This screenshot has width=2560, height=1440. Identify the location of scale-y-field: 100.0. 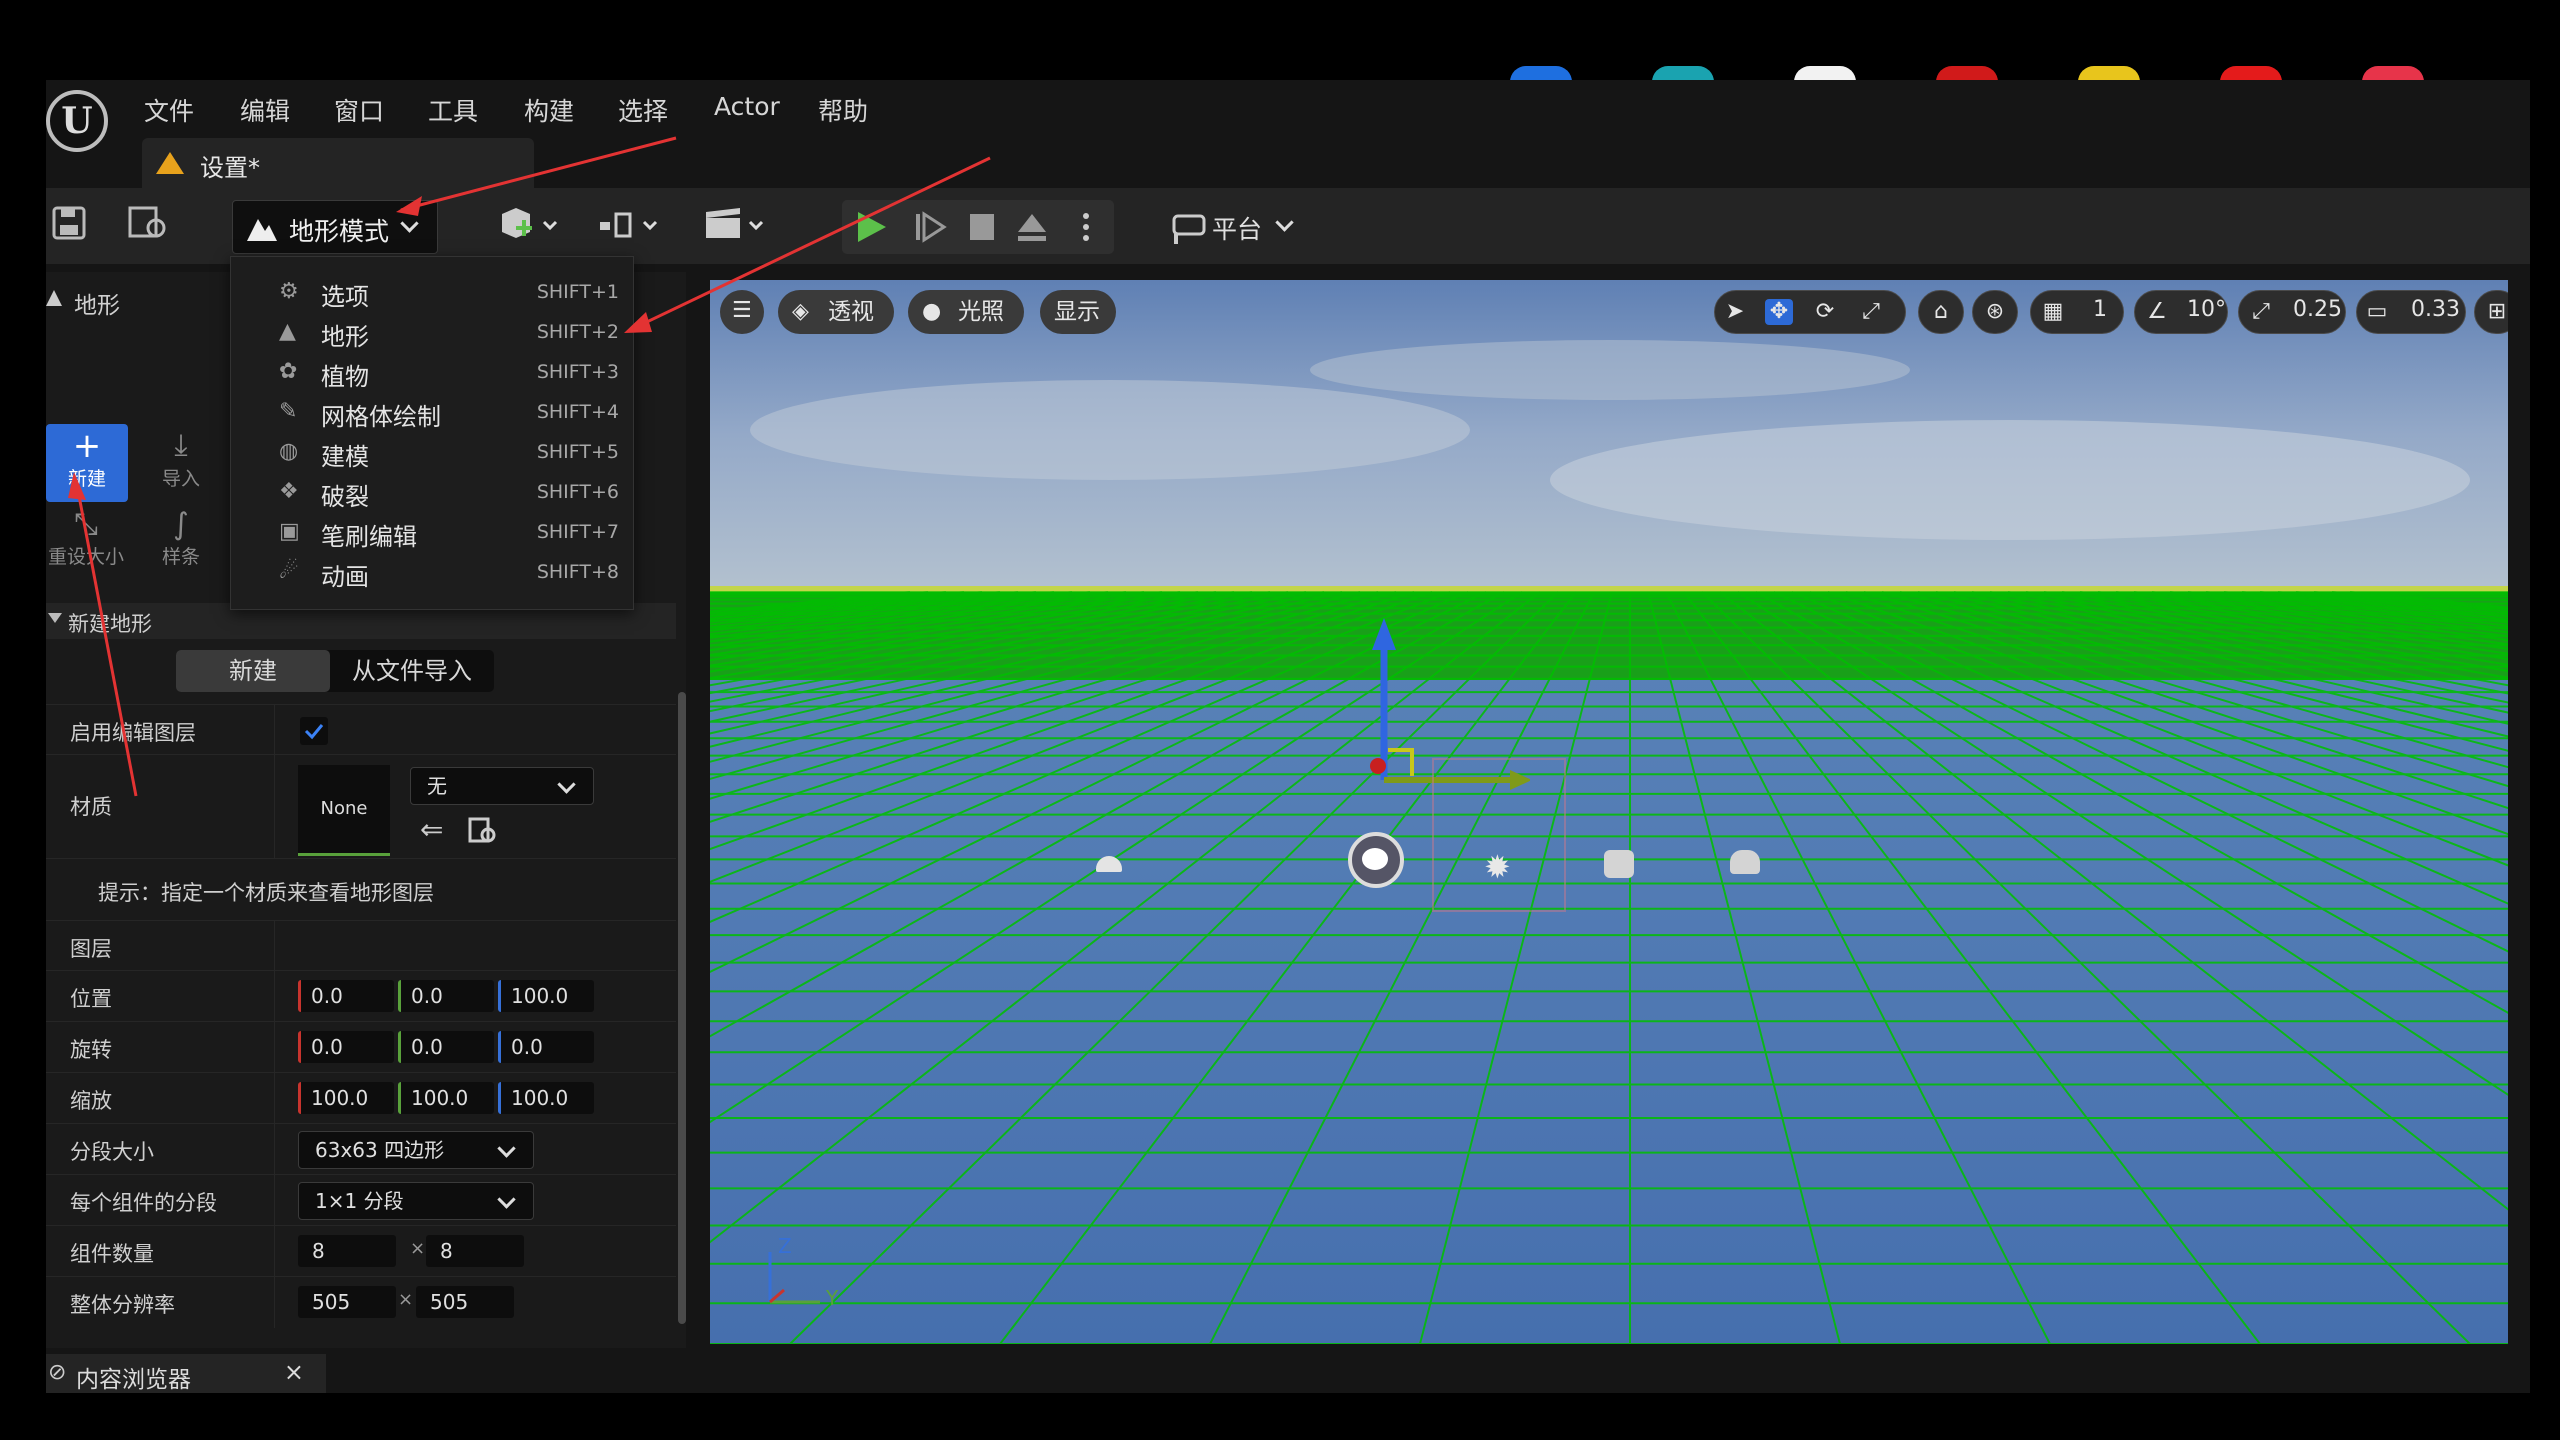
(446, 1098).